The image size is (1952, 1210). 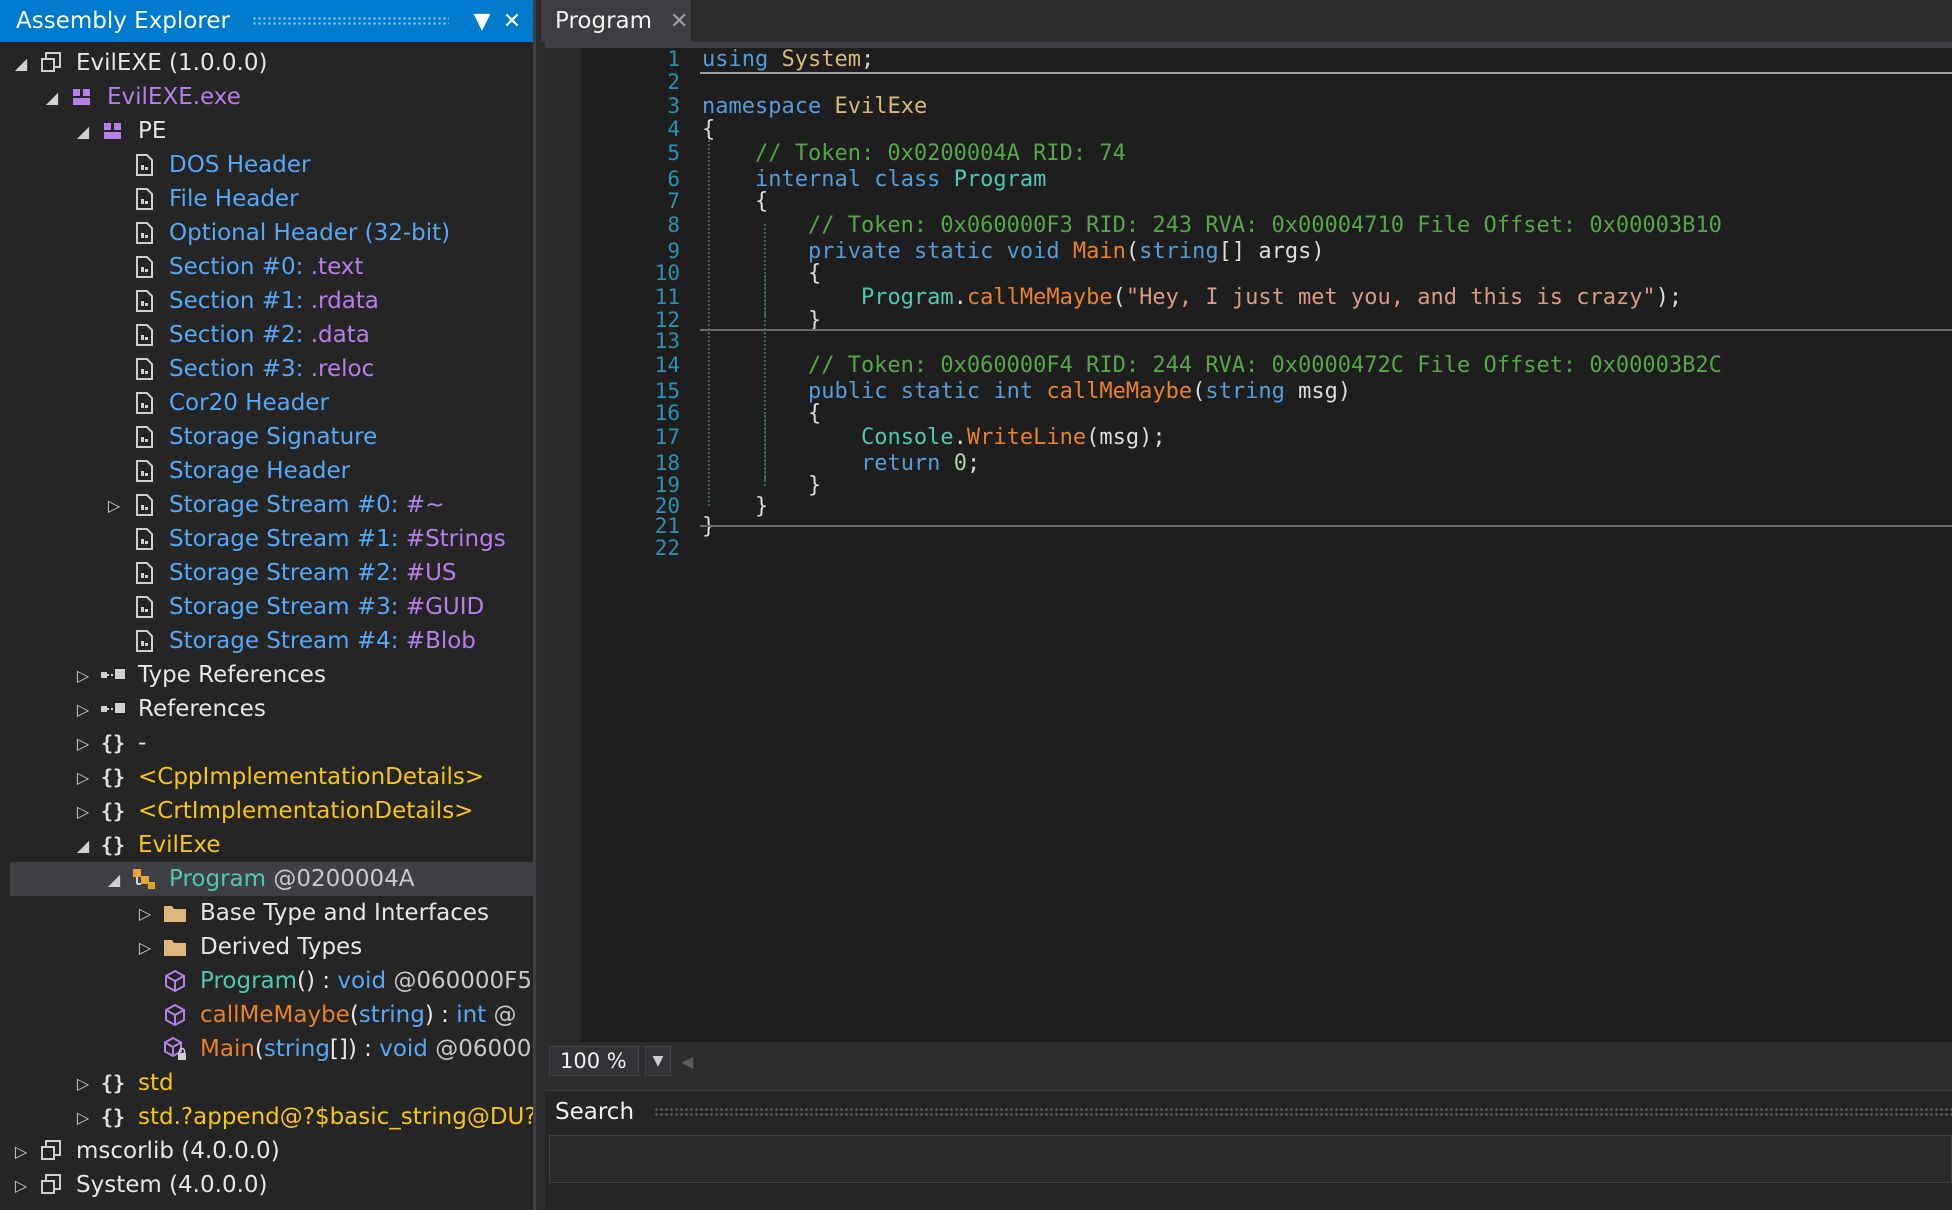 What do you see at coordinates (1266, 201) in the screenshot?
I see `code-line: 7 {` at bounding box center [1266, 201].